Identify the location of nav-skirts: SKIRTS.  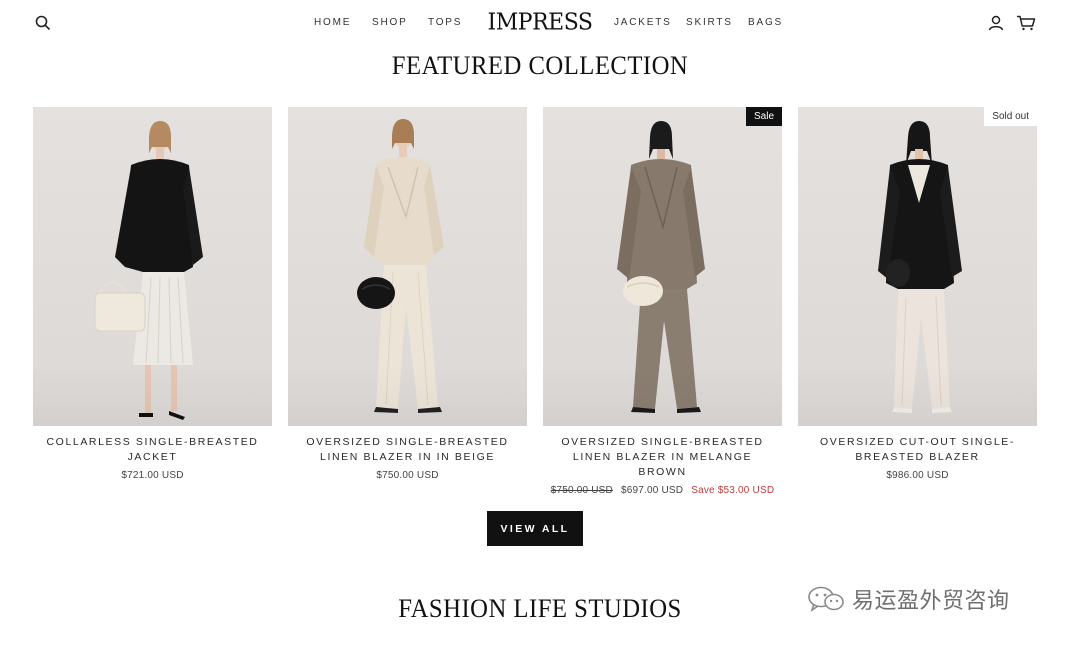
(709, 22).